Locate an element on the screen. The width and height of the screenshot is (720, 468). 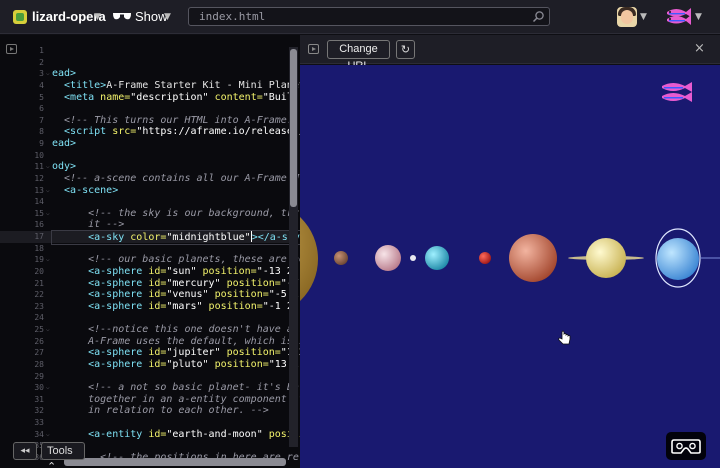
code-line: 23 <a-sphere id="mars" position="-1 2 - is located at coordinates (150, 306).